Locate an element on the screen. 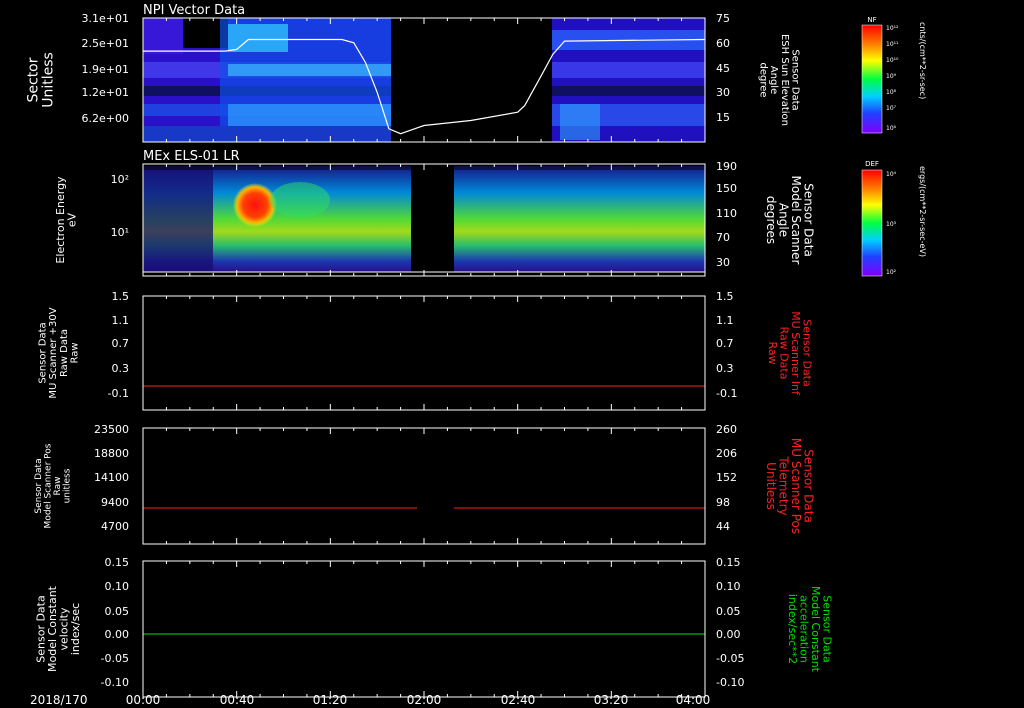 The width and height of the screenshot is (1024, 708). p1-y2tick-2: 45 is located at coordinates (723, 68).